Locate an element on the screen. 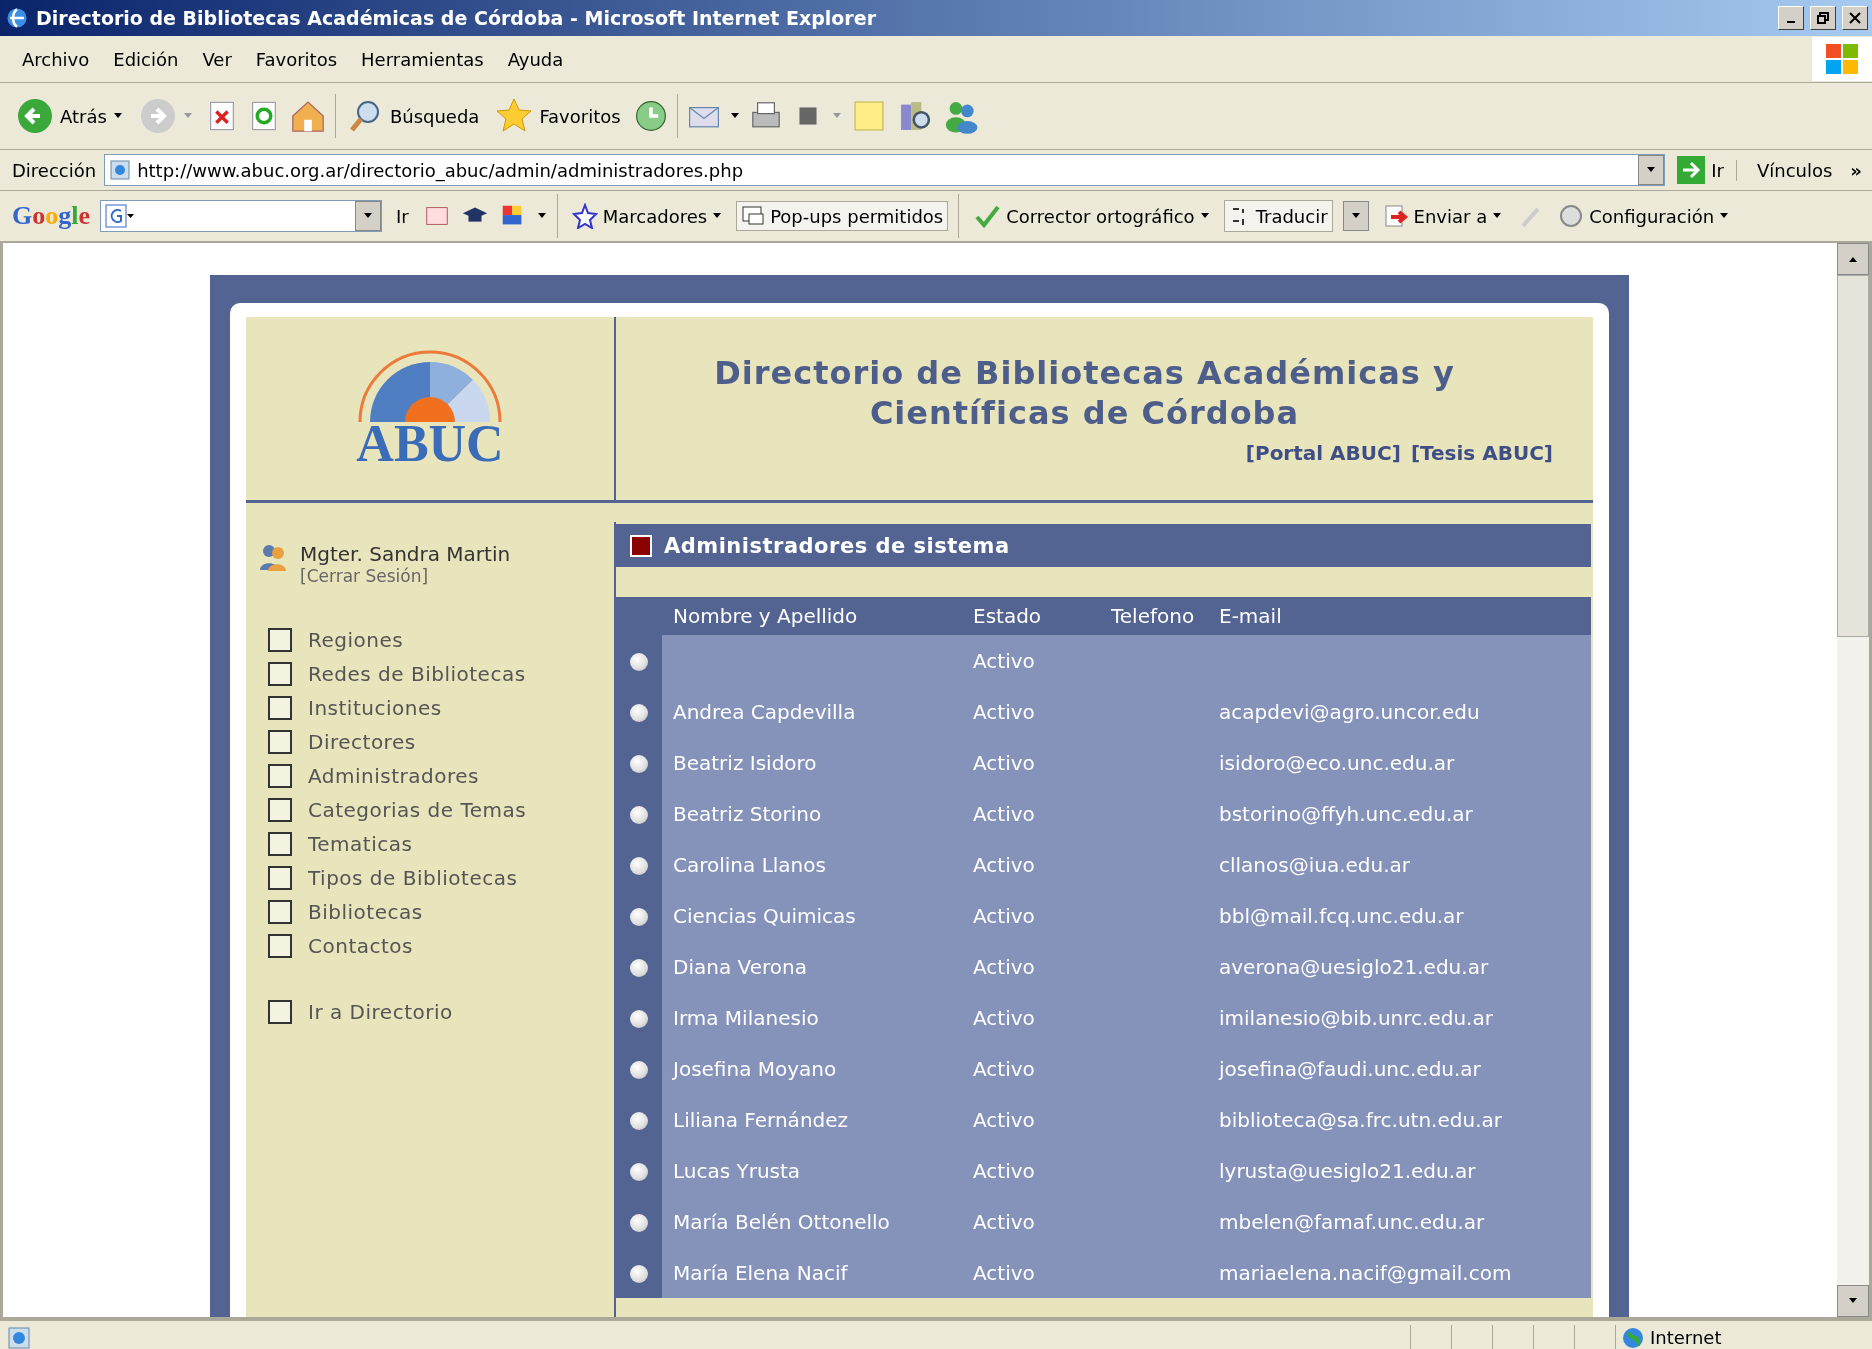  site-title: Directorio de Bibliotecas Académicas y Científicas de Córdoba is located at coordinates (1084, 392).